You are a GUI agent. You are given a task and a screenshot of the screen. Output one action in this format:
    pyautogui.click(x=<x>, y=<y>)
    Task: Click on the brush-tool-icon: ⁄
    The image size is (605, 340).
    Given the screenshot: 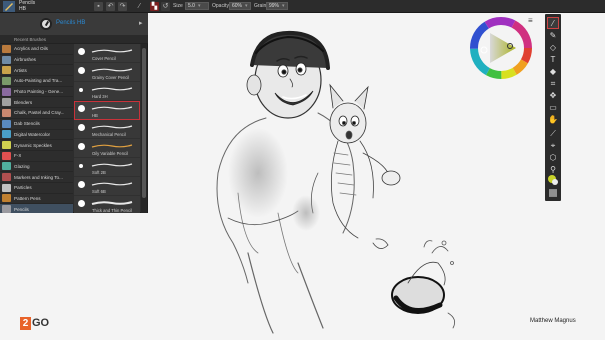 What is the action you would take?
    pyautogui.click(x=553, y=23)
    